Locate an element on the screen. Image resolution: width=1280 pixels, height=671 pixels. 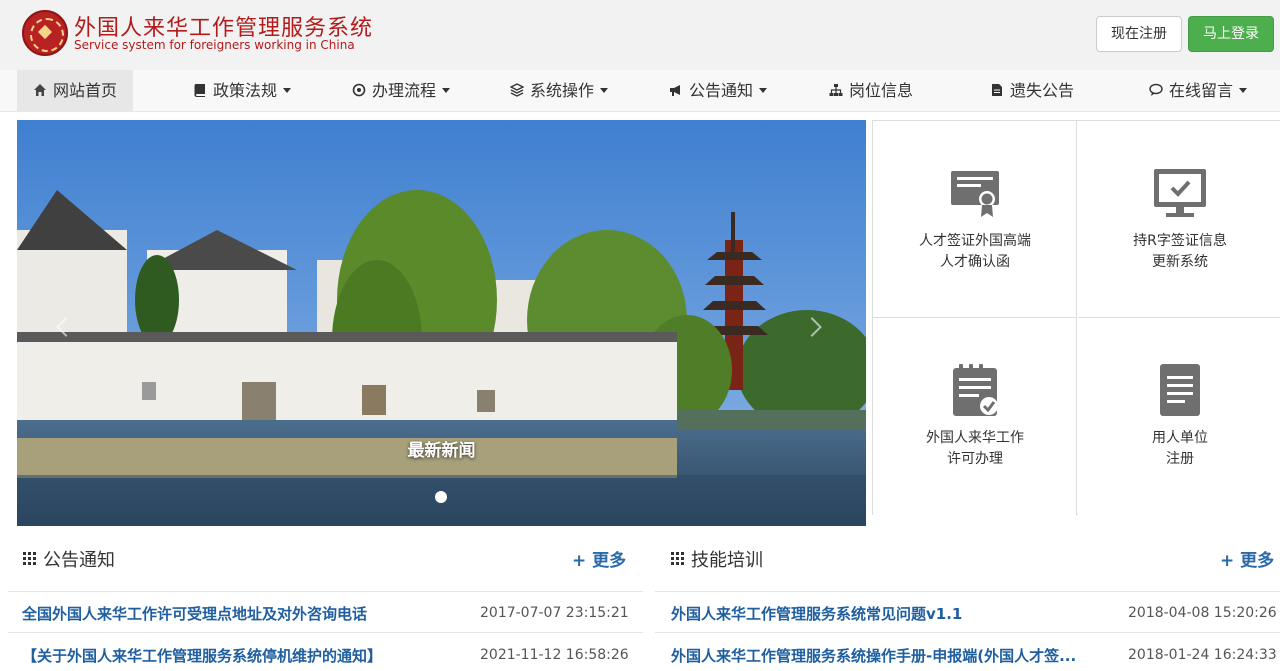
notice-item-title: 【关于外国人来华工作管理服务系统停机维护的通知】 is located at coordinates (232, 655).